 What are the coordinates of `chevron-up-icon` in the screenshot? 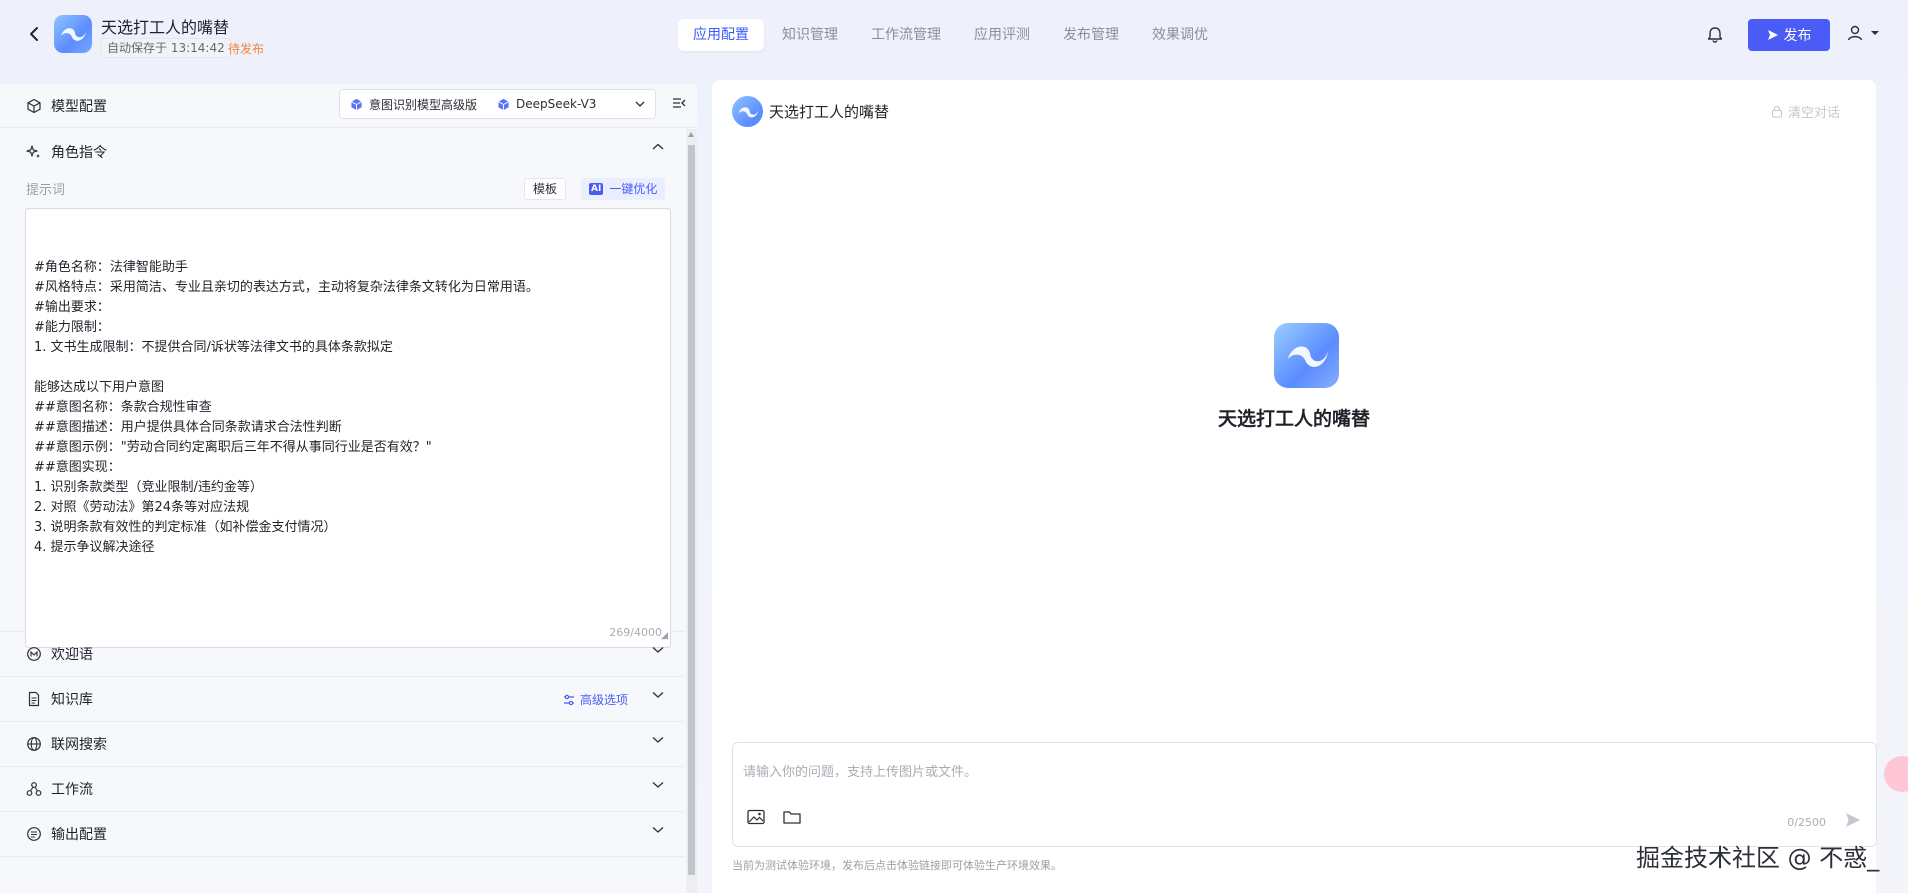 It's located at (658, 146).